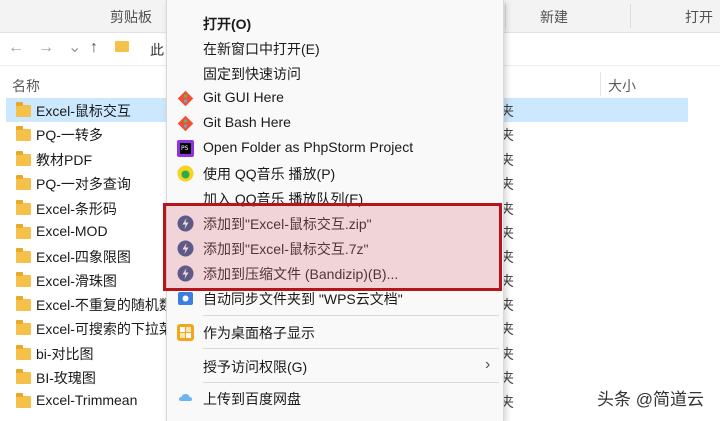 The image size is (720, 421). I want to click on file-name: Excel-Trimmean, so click(87, 400).